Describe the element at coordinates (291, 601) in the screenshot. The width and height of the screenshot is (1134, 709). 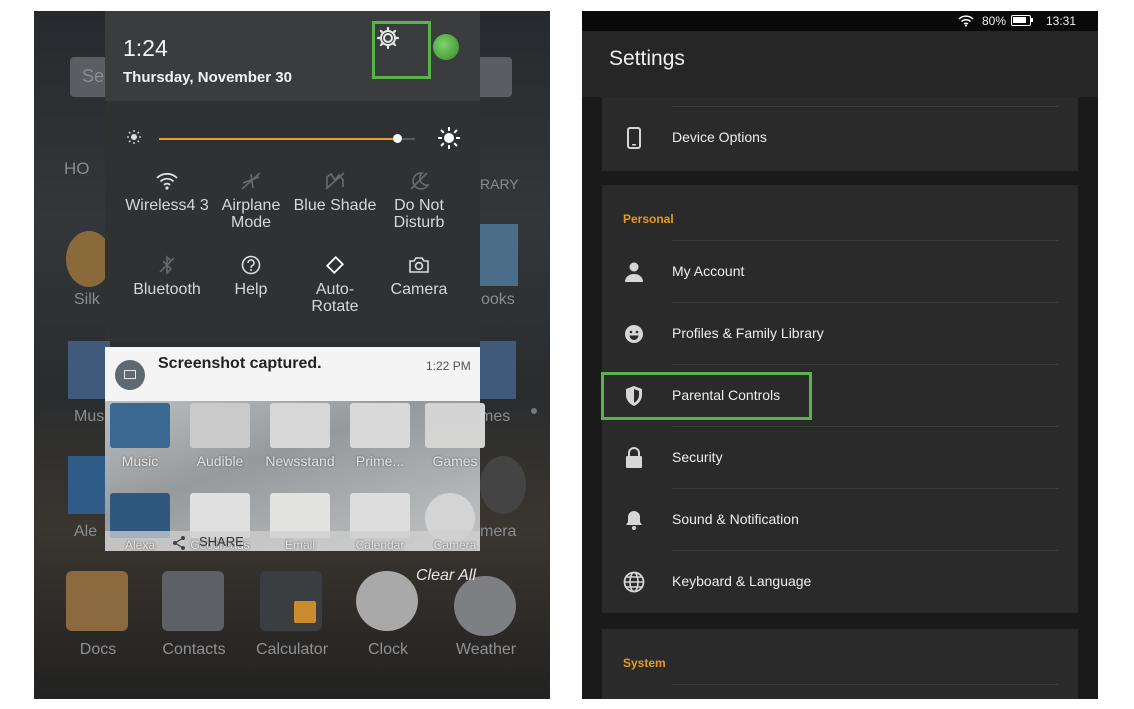
I see `calculator-icon` at that location.